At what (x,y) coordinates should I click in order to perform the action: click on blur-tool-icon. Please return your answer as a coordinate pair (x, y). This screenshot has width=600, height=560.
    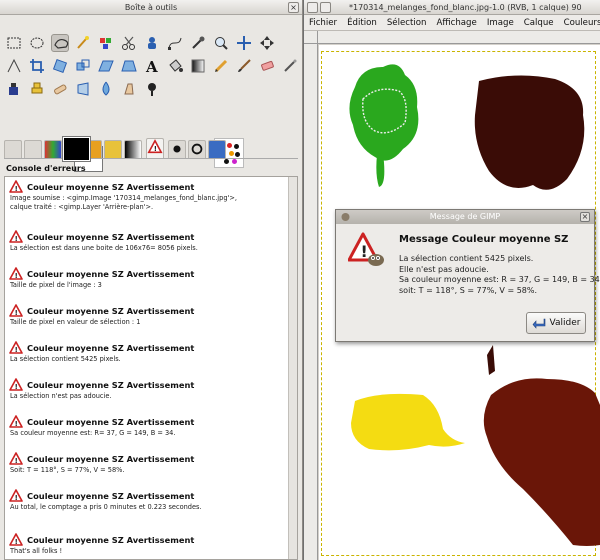
    Looking at the image, I should click on (106, 89).